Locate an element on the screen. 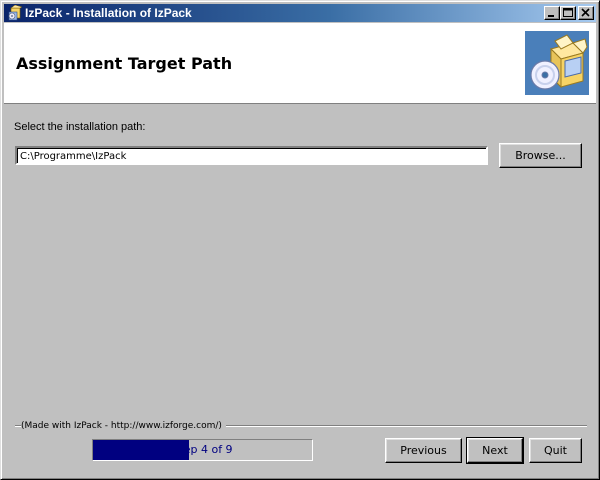  maximize-button is located at coordinates (568, 13).